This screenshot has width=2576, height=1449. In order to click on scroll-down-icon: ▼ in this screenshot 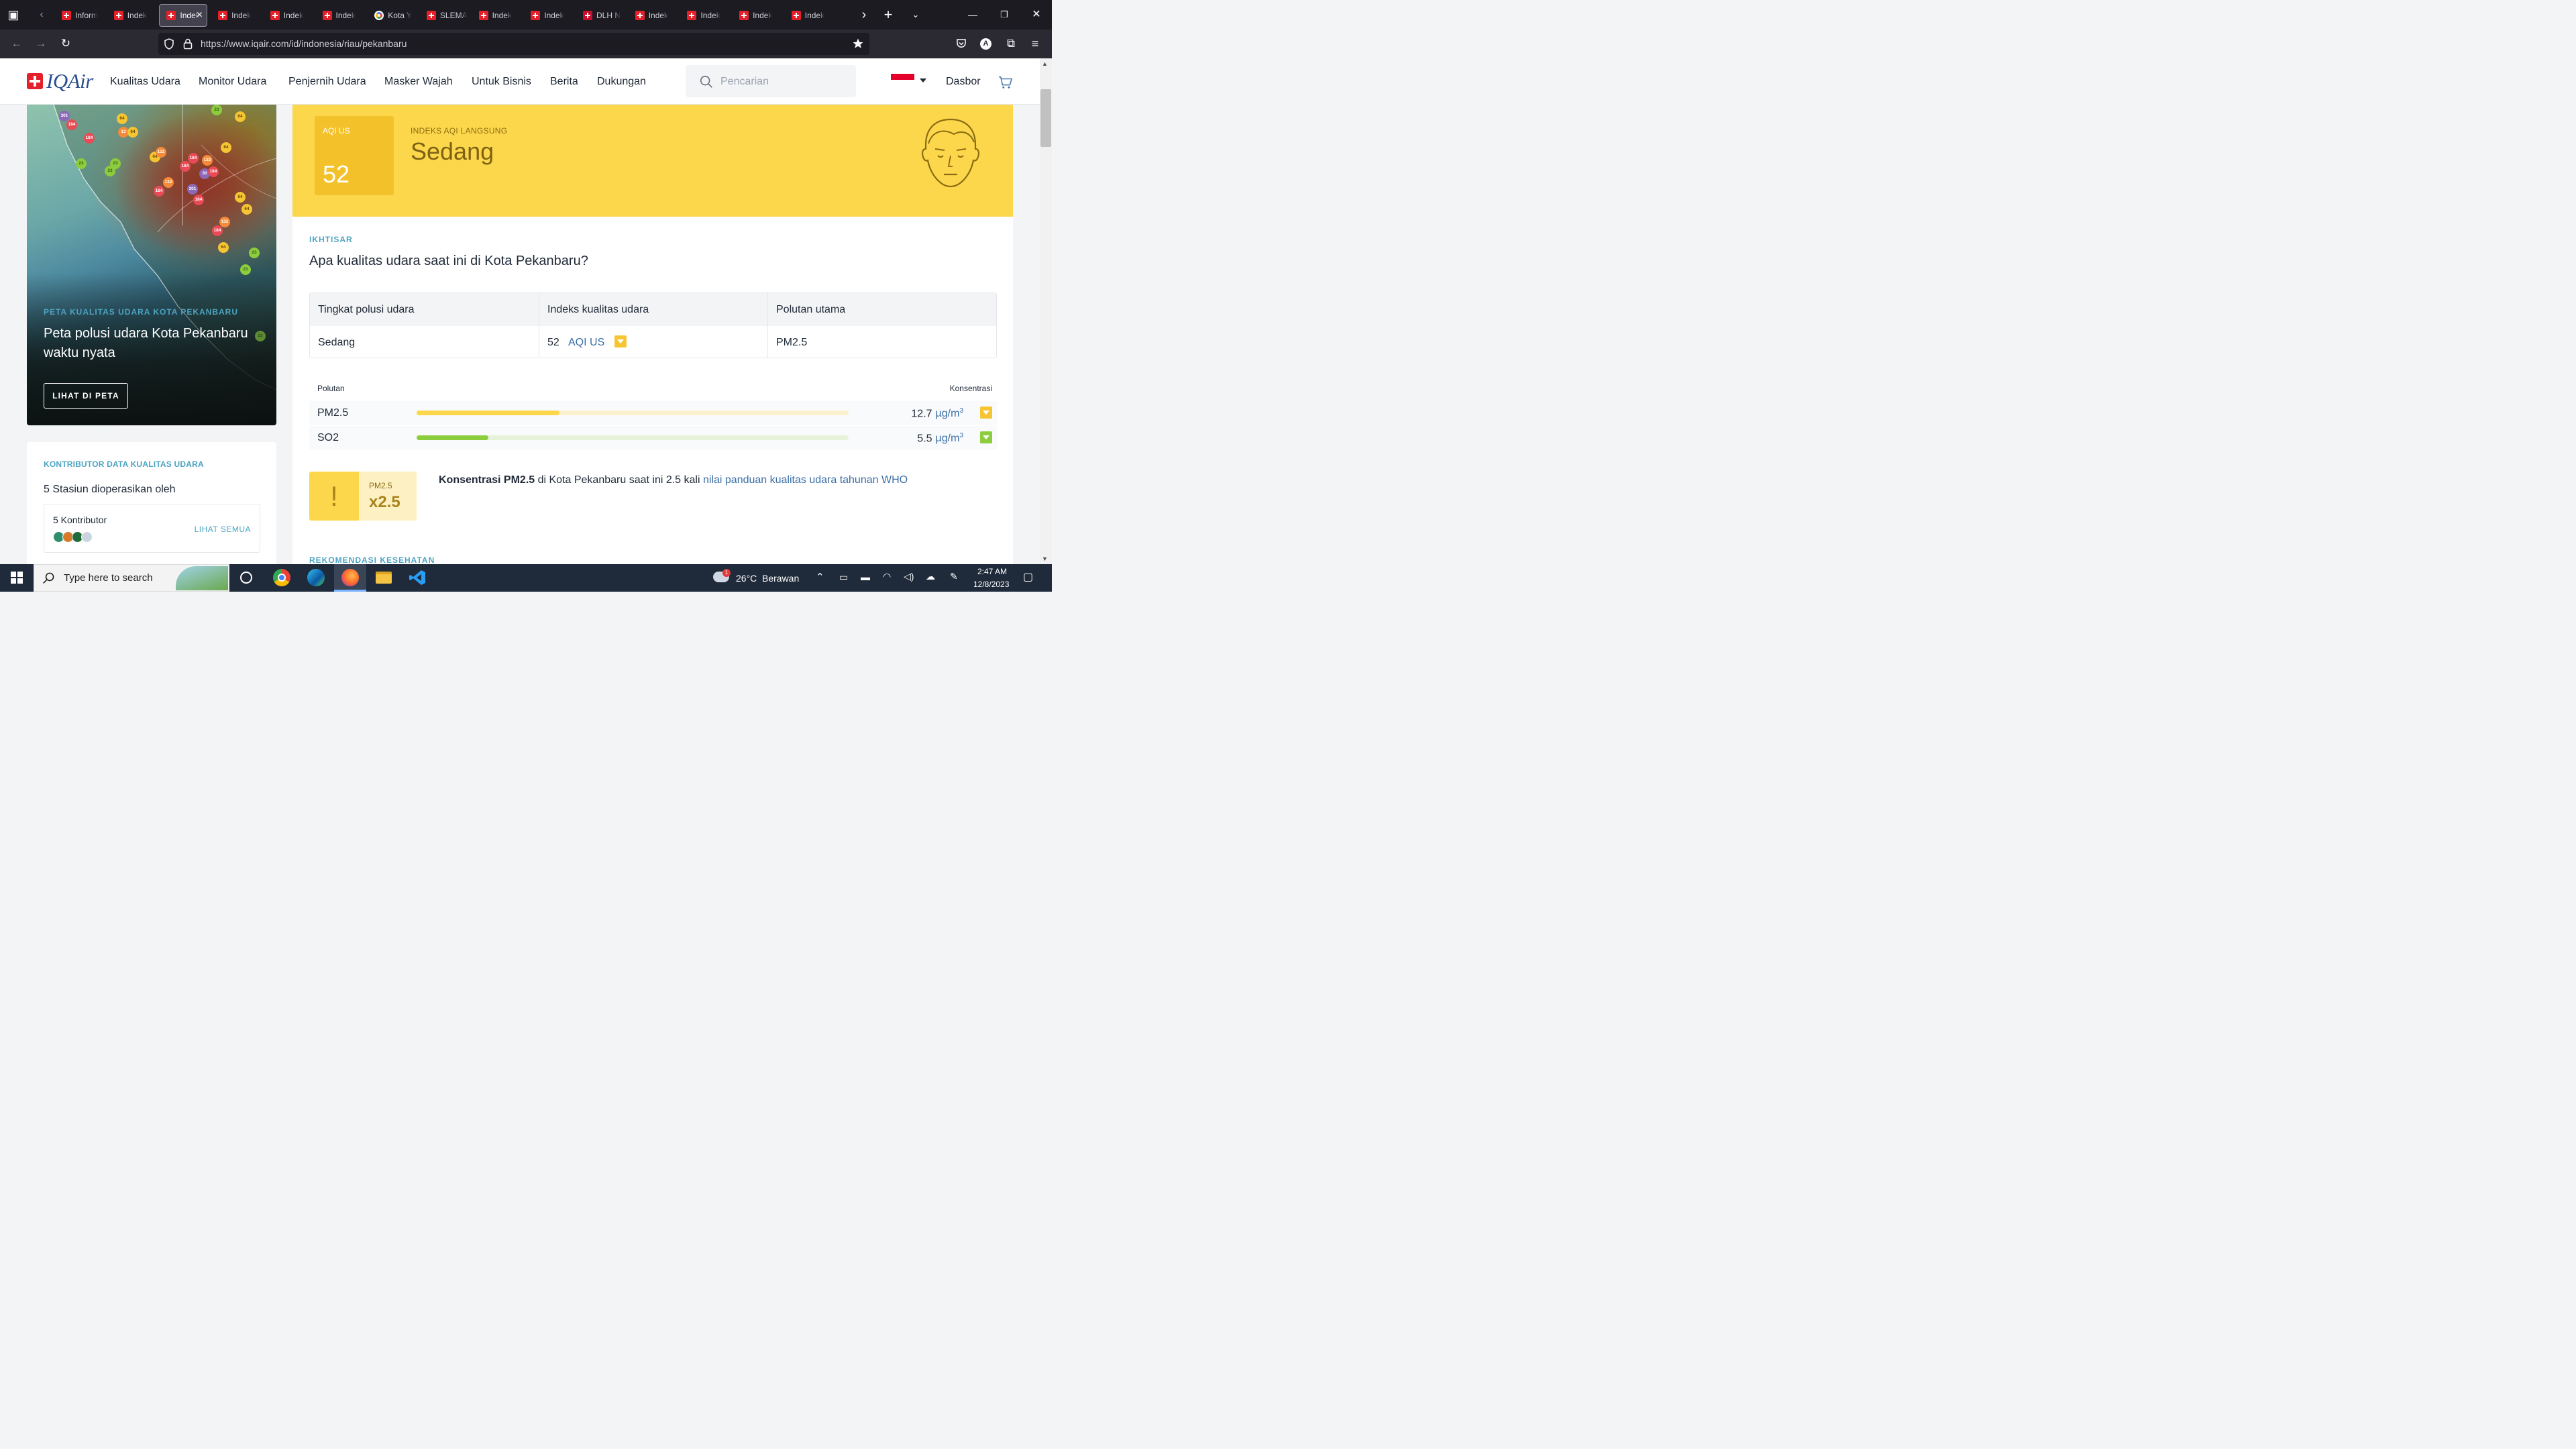, I will do `click(1045, 558)`.